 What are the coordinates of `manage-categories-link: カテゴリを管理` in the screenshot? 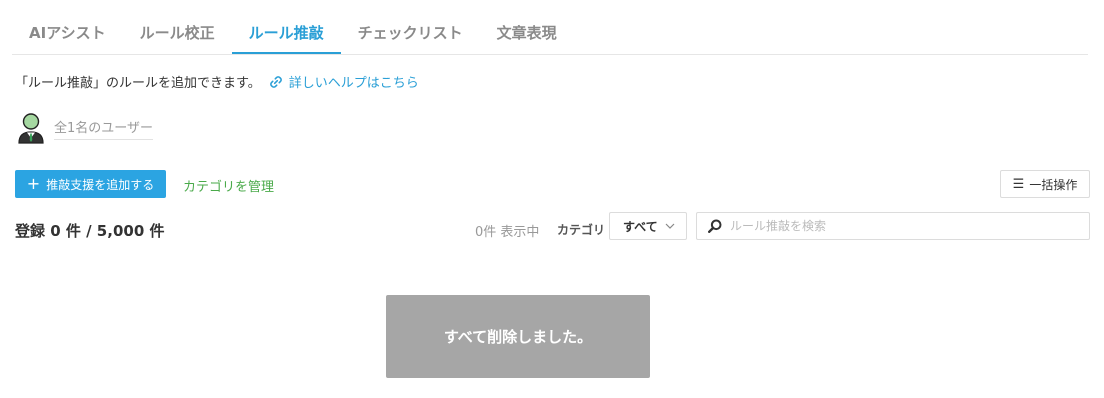 It's located at (228, 185).